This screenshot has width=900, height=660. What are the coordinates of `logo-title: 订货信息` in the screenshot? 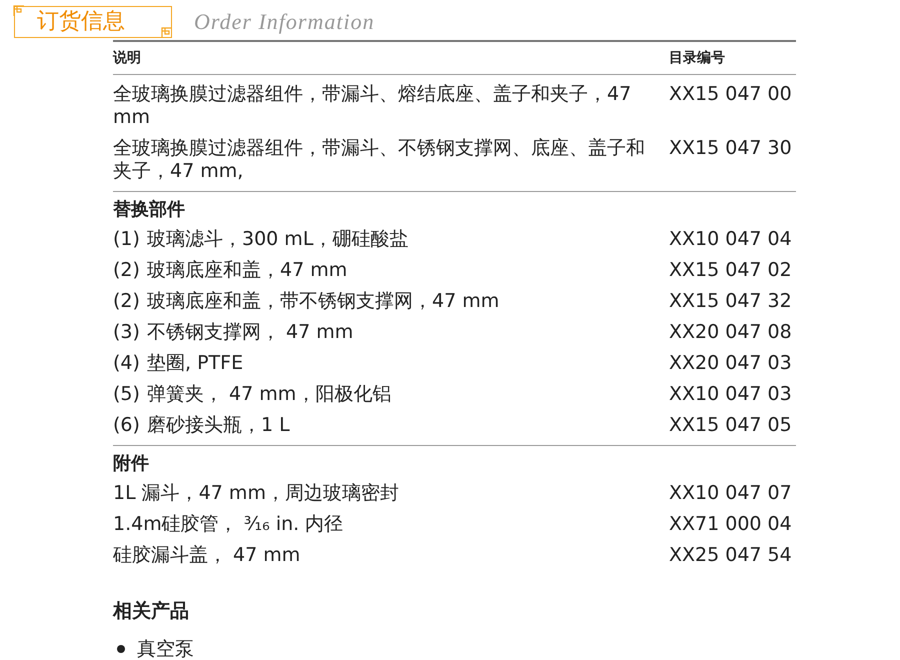 It's located at (81, 21).